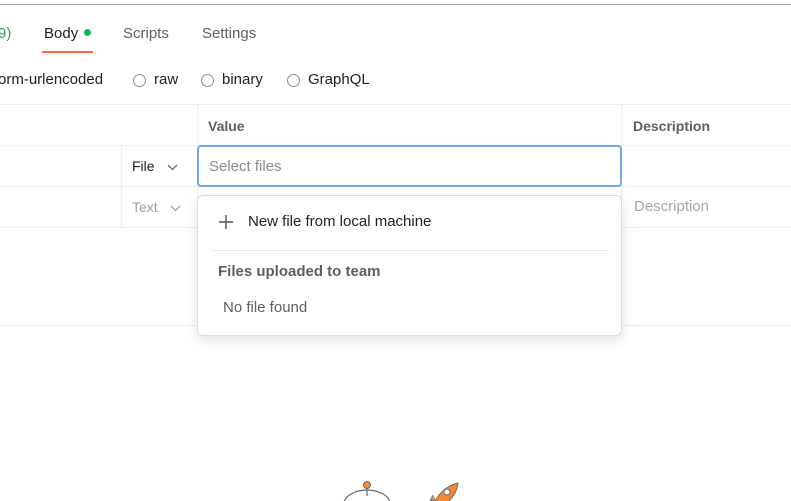 The image size is (791, 501). Describe the element at coordinates (146, 34) in the screenshot. I see `tab-scripts: Scripts` at that location.